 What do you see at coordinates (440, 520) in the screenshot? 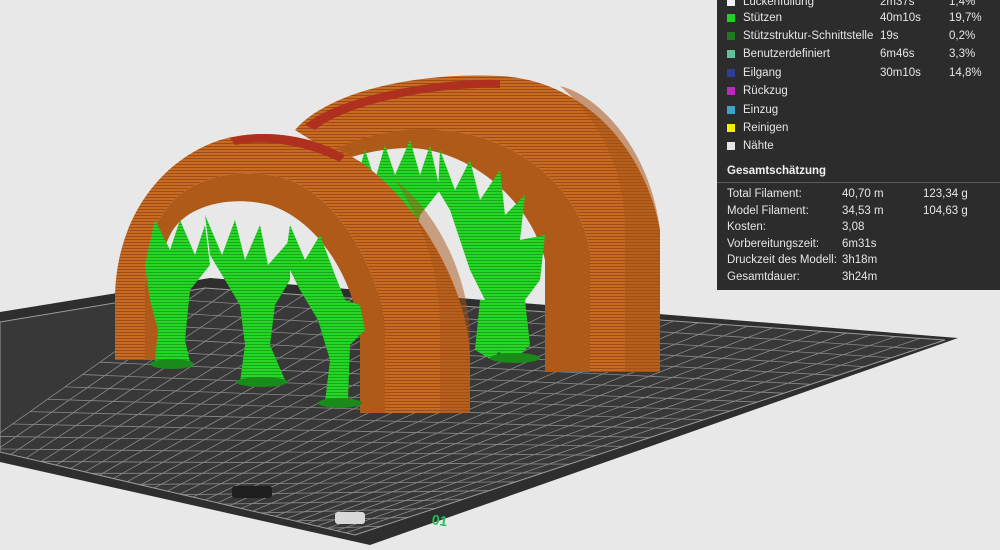
I see `bed-label: 01` at bounding box center [440, 520].